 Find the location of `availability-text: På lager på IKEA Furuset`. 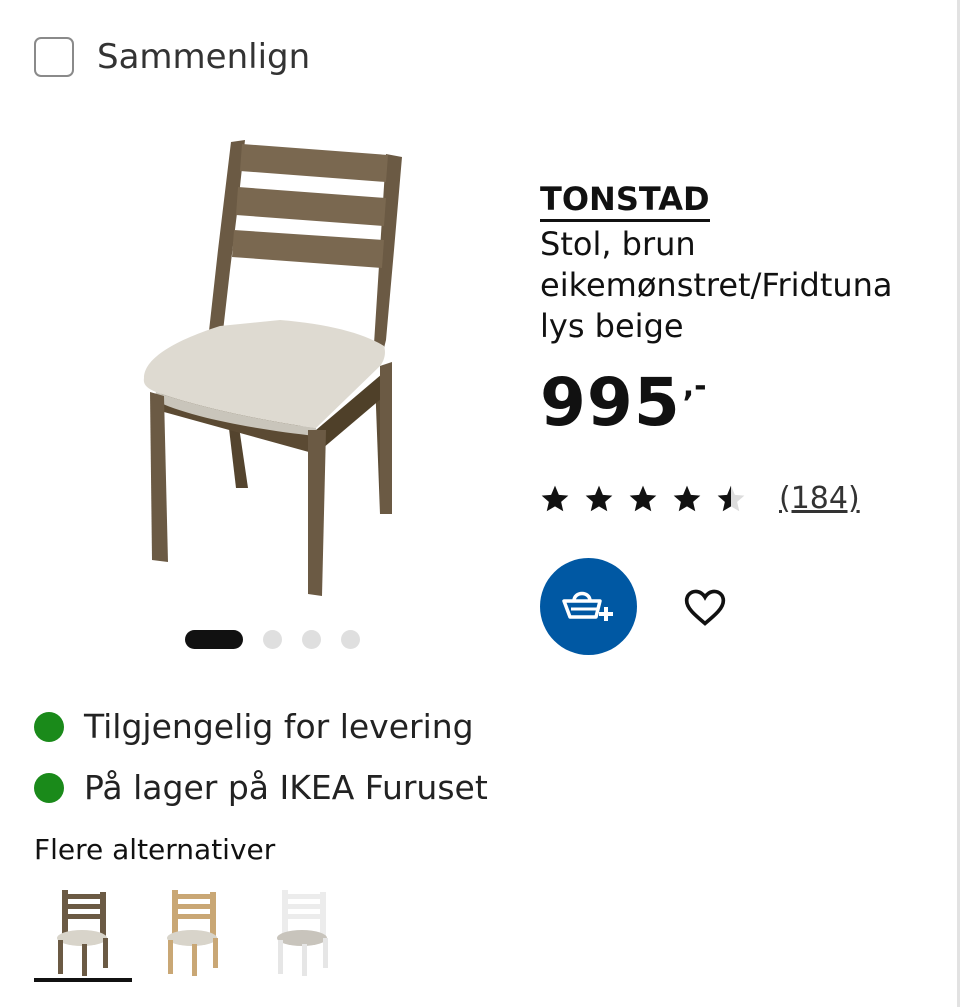

availability-text: På lager på IKEA Furuset is located at coordinates (286, 787).